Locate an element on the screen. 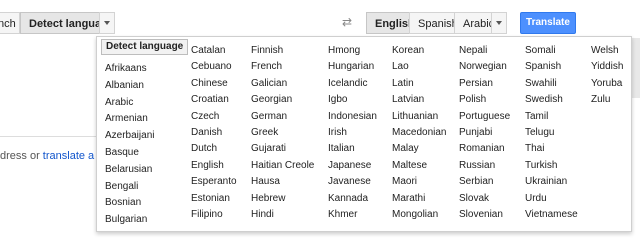  language-option: Arabic is located at coordinates (119, 103).